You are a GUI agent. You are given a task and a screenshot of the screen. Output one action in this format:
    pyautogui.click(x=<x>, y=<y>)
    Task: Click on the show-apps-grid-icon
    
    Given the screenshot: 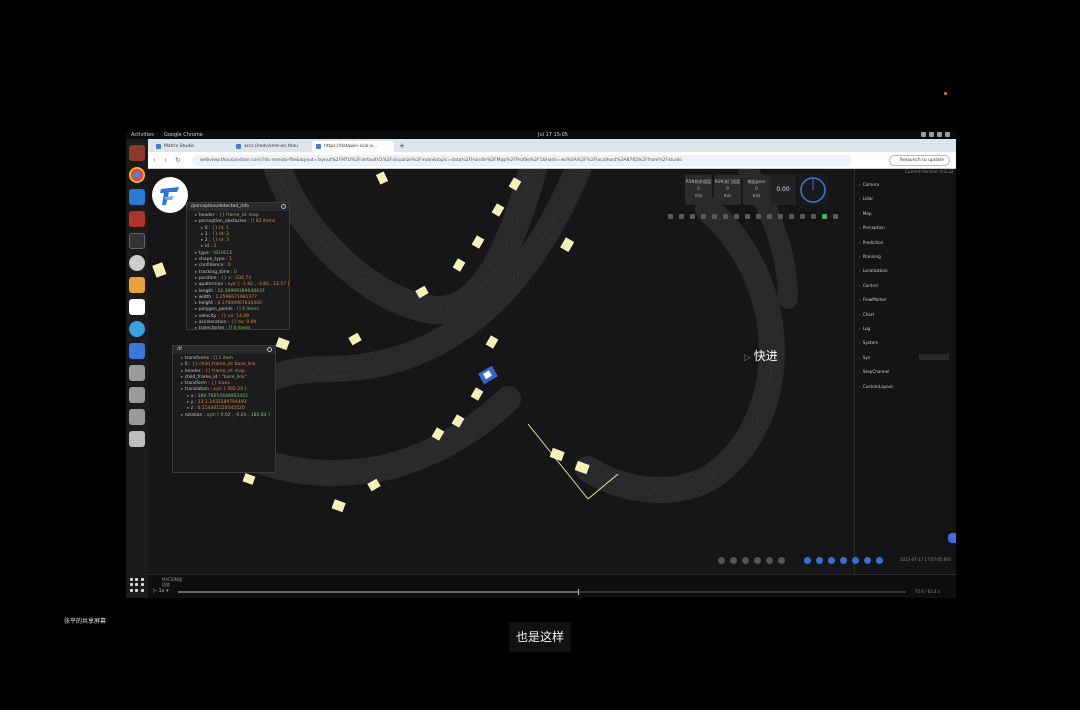 What is the action you would take?
    pyautogui.click(x=137, y=585)
    